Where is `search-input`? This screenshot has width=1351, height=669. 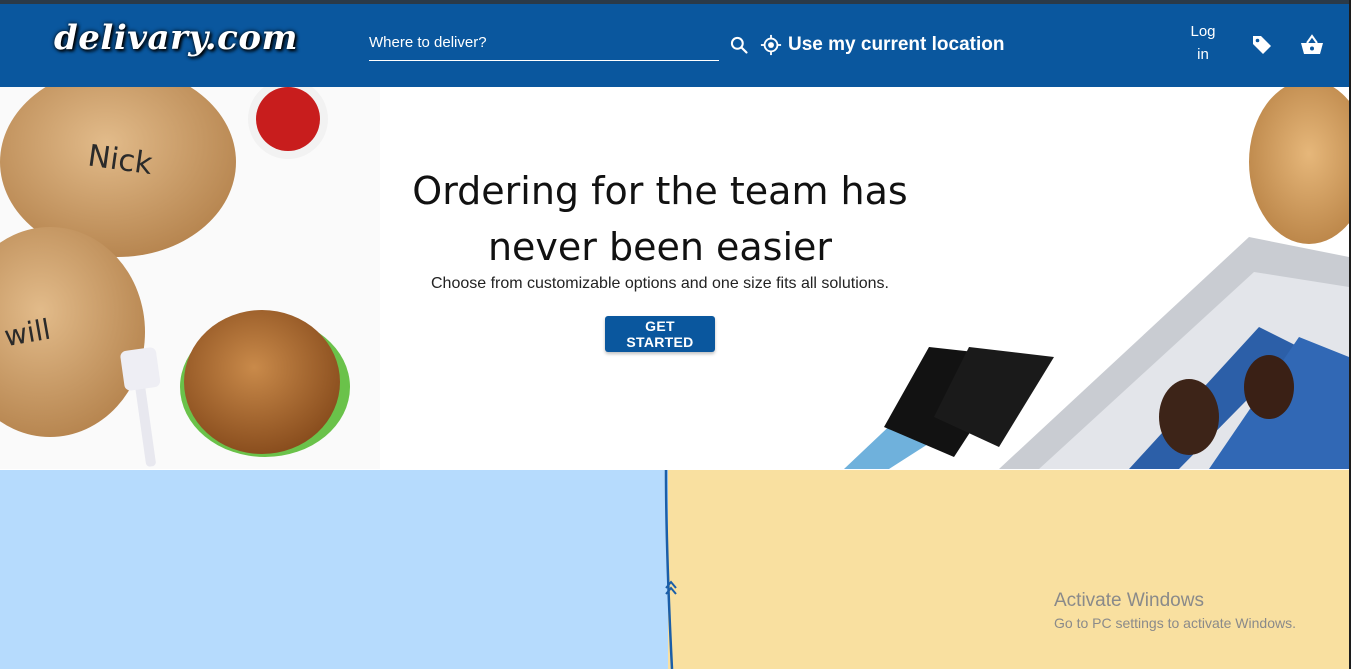
search-input is located at coordinates (539, 41).